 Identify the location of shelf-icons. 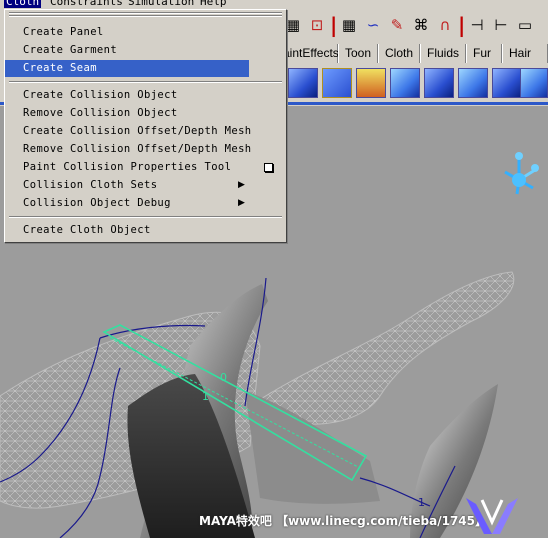
(414, 83).